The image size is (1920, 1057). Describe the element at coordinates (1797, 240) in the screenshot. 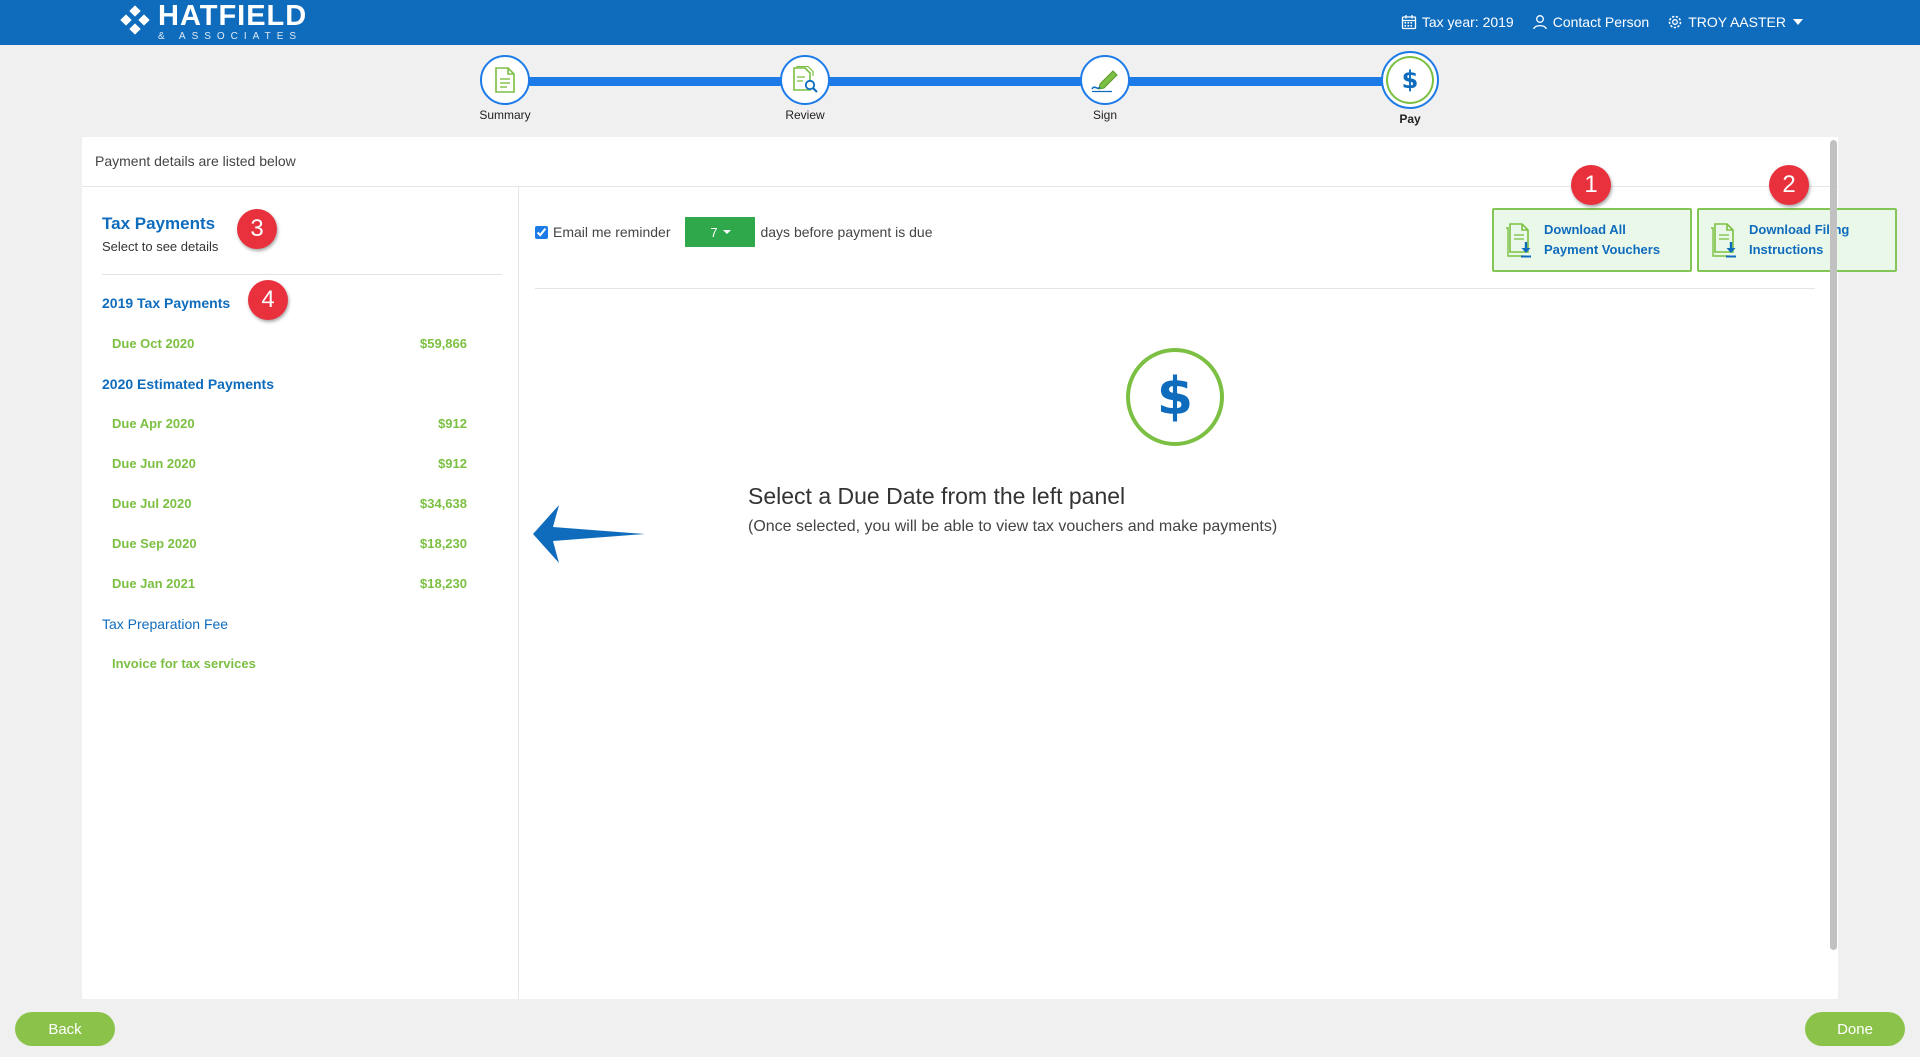

I see `download-filing-instructions-button: Download Filing Instructions` at that location.